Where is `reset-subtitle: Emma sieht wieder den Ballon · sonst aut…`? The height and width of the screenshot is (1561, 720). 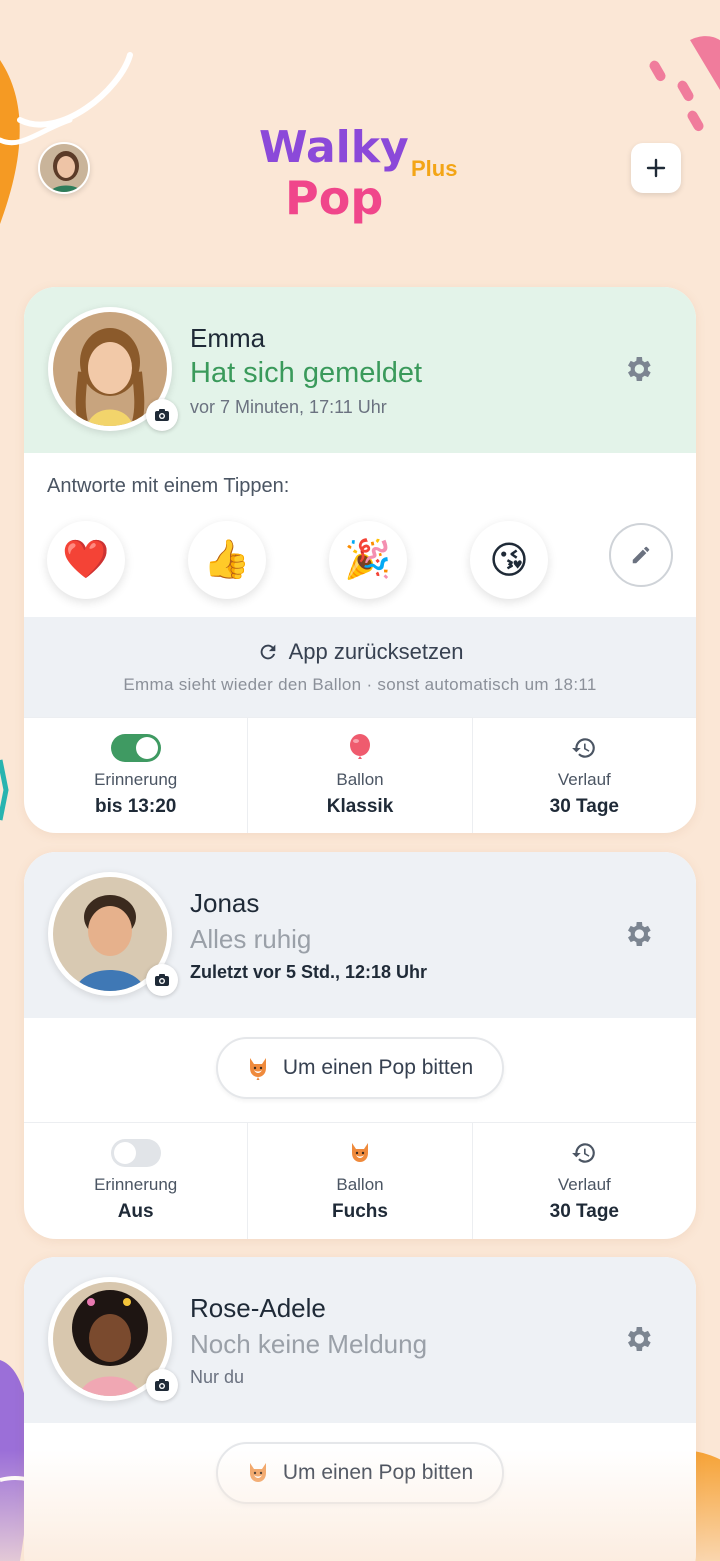
reset-subtitle: Emma sieht wieder den Ballon · sonst aut… is located at coordinates (360, 684).